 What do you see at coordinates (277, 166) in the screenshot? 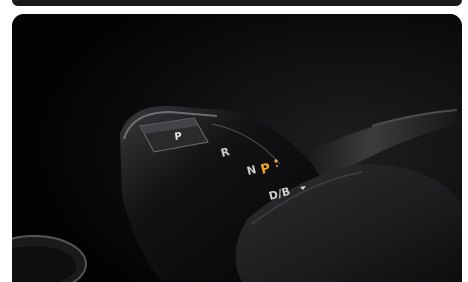
I see `park-indicator-dot` at bounding box center [277, 166].